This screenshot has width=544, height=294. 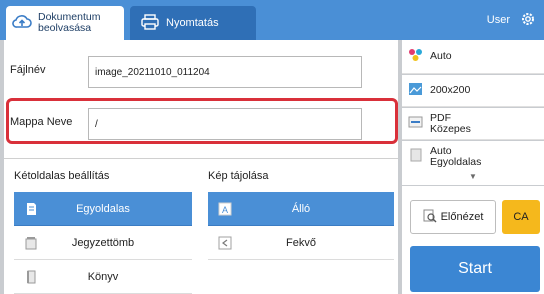 I want to click on folder-name-label: Mappa Neve, so click(x=41, y=122).